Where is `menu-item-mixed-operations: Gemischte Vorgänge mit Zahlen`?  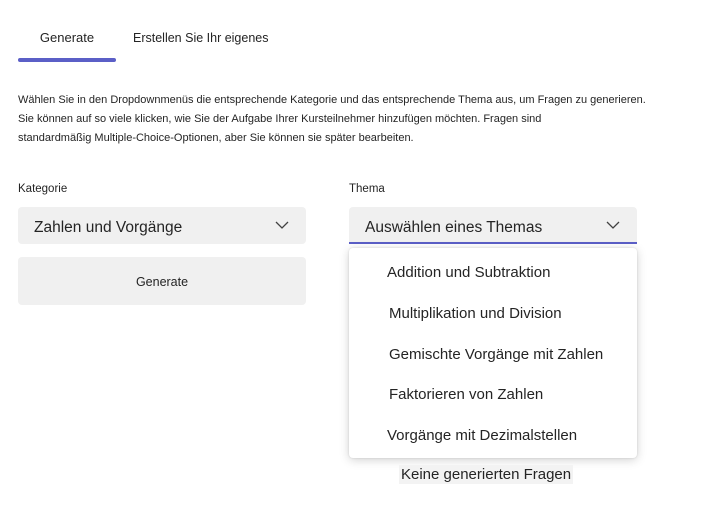
menu-item-mixed-operations: Gemischte Vorgänge mit Zahlen is located at coordinates (493, 355).